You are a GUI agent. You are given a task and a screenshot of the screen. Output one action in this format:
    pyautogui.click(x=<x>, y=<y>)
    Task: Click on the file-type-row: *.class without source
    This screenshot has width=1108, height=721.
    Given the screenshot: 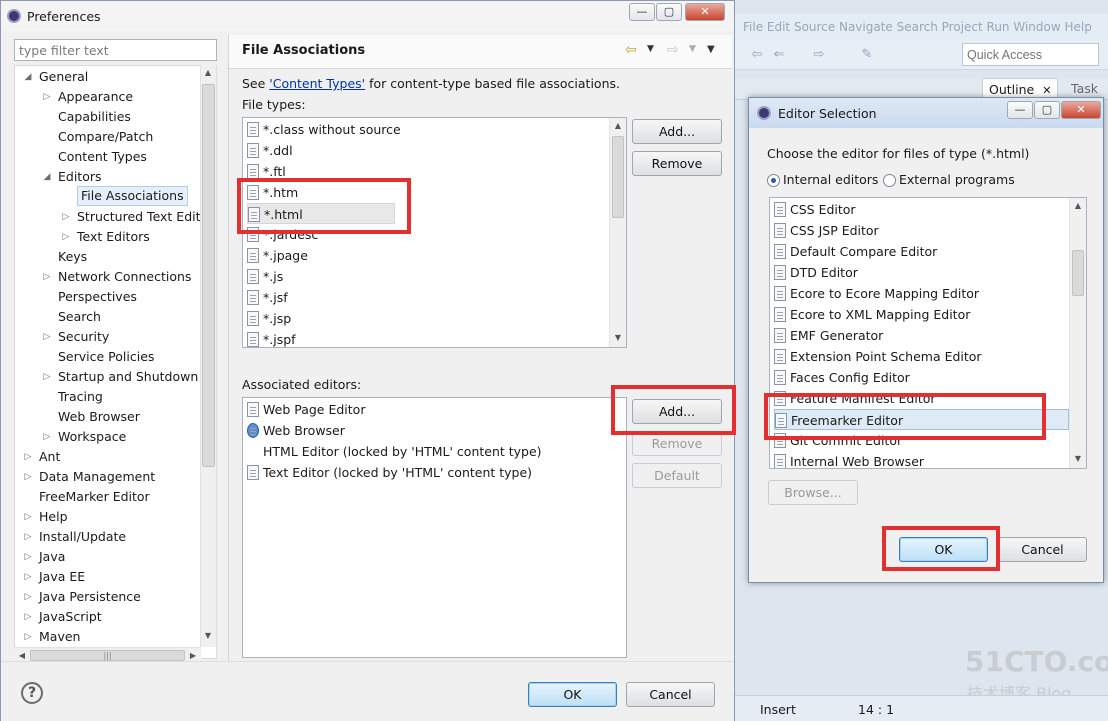 What is the action you would take?
    pyautogui.click(x=424, y=129)
    